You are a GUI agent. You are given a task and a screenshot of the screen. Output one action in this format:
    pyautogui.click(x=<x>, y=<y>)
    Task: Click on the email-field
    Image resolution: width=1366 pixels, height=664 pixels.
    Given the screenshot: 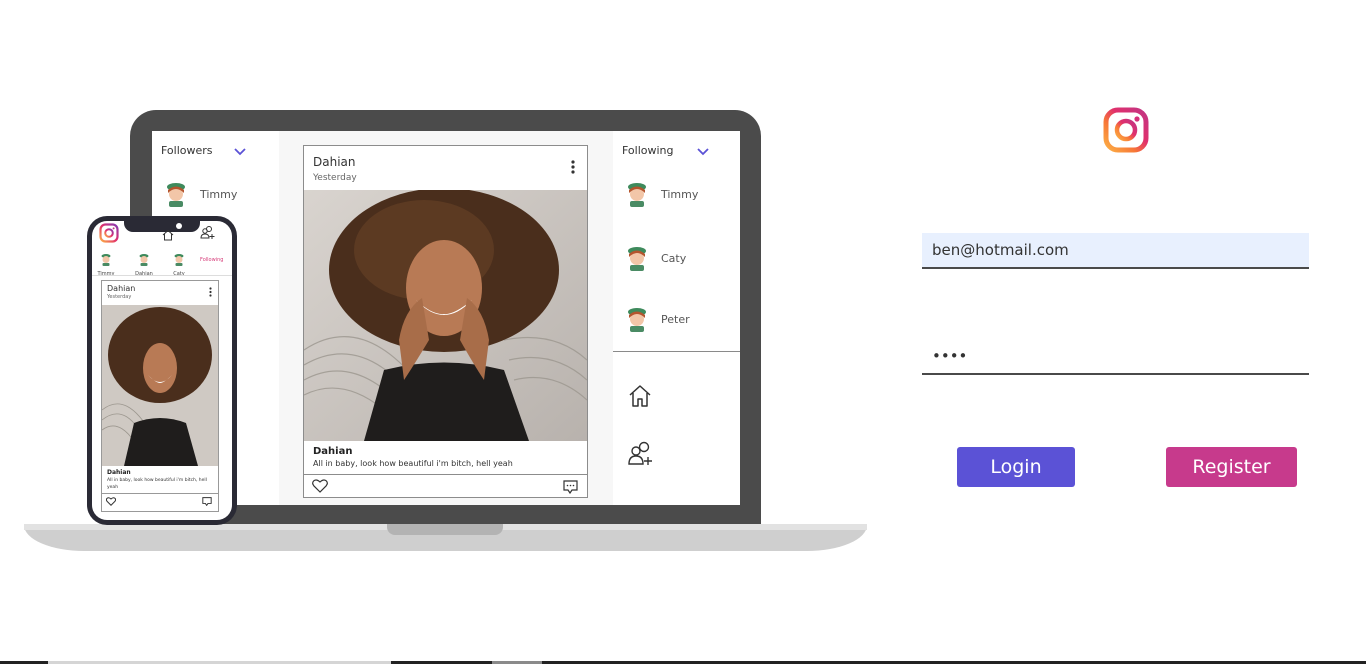 What is the action you would take?
    pyautogui.click(x=1115, y=251)
    